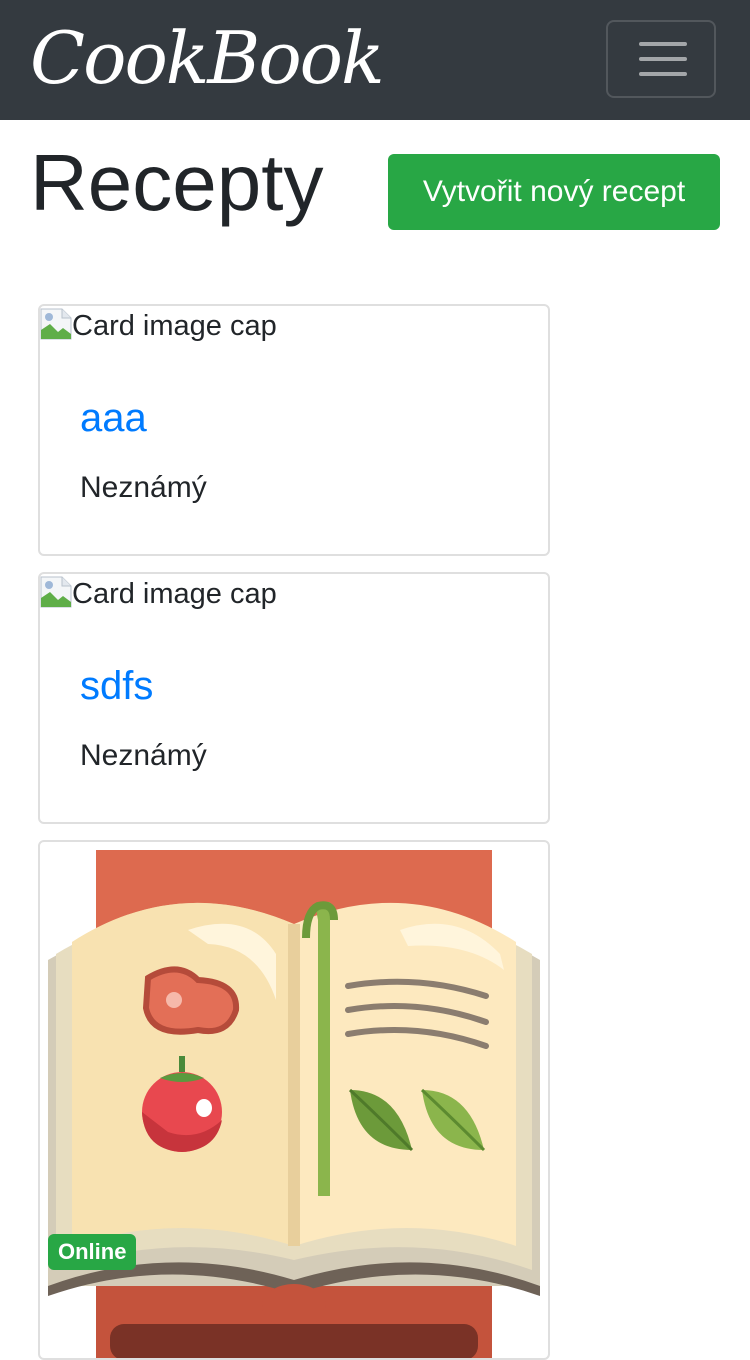 The height and width of the screenshot is (1360, 750). Describe the element at coordinates (663, 44) in the screenshot. I see `hamburger-menu-icon` at that location.